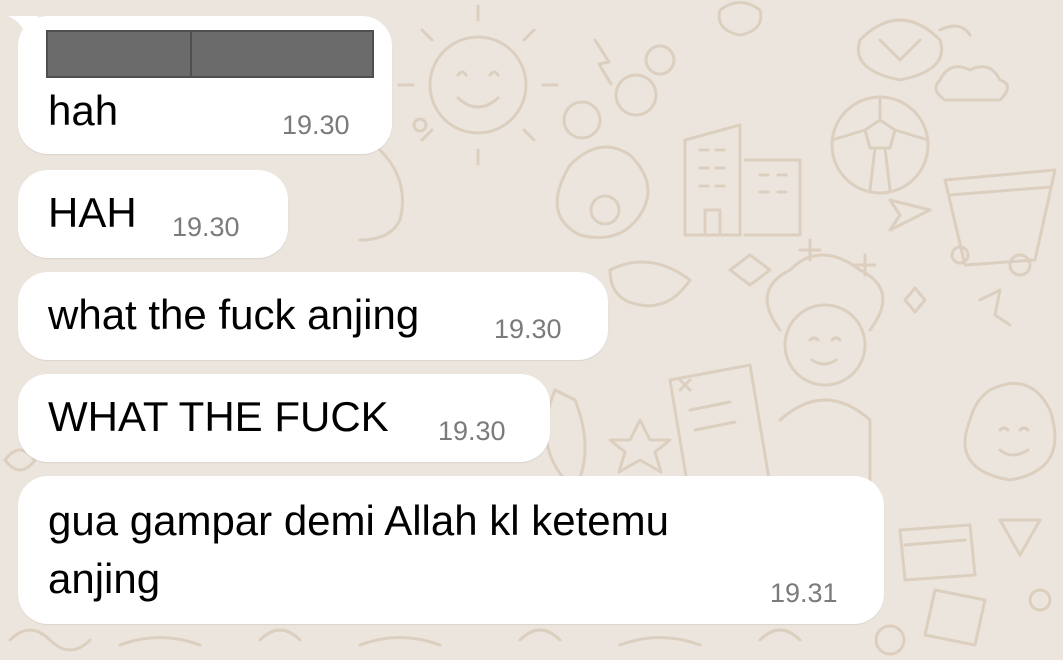  I want to click on incoming-message-bubble: HAH 19.30, so click(153, 214).